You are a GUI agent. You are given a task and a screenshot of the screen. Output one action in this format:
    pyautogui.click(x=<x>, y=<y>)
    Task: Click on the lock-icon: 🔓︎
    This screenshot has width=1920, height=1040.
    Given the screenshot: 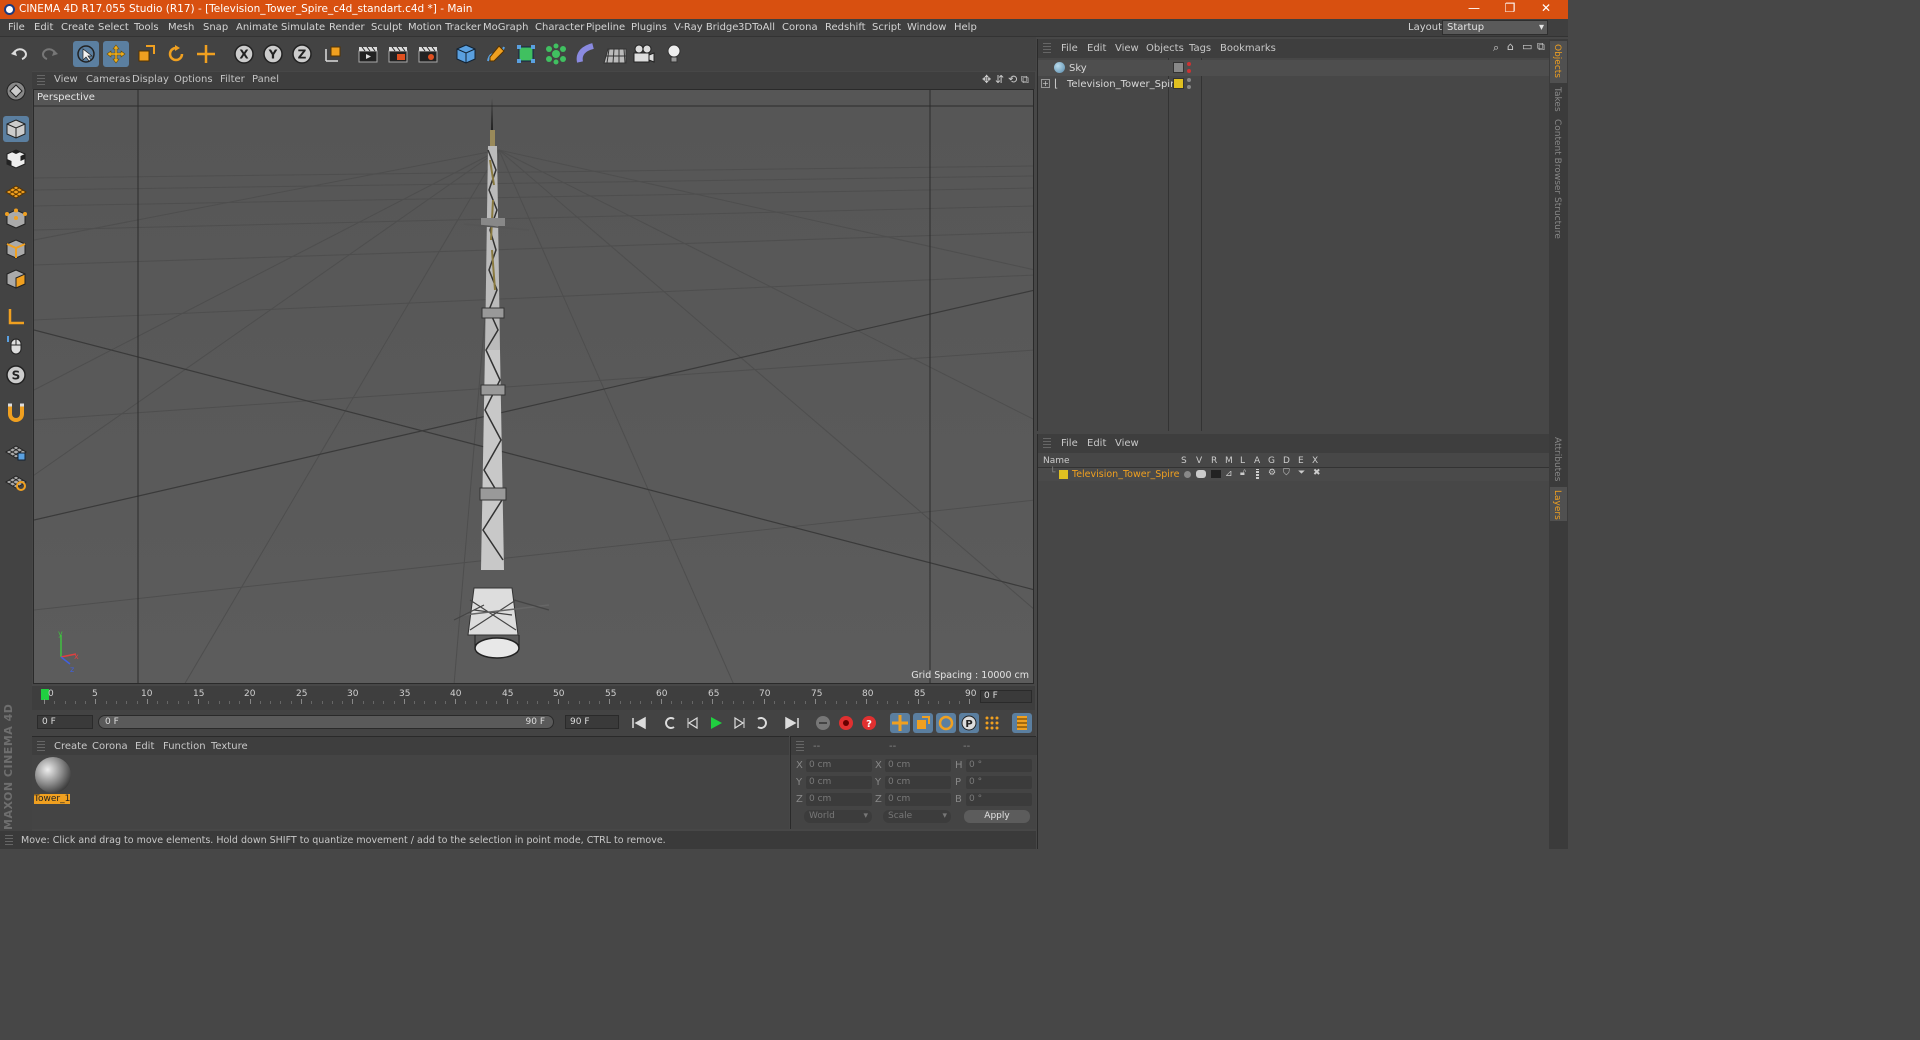 What is the action you would take?
    pyautogui.click(x=1243, y=473)
    